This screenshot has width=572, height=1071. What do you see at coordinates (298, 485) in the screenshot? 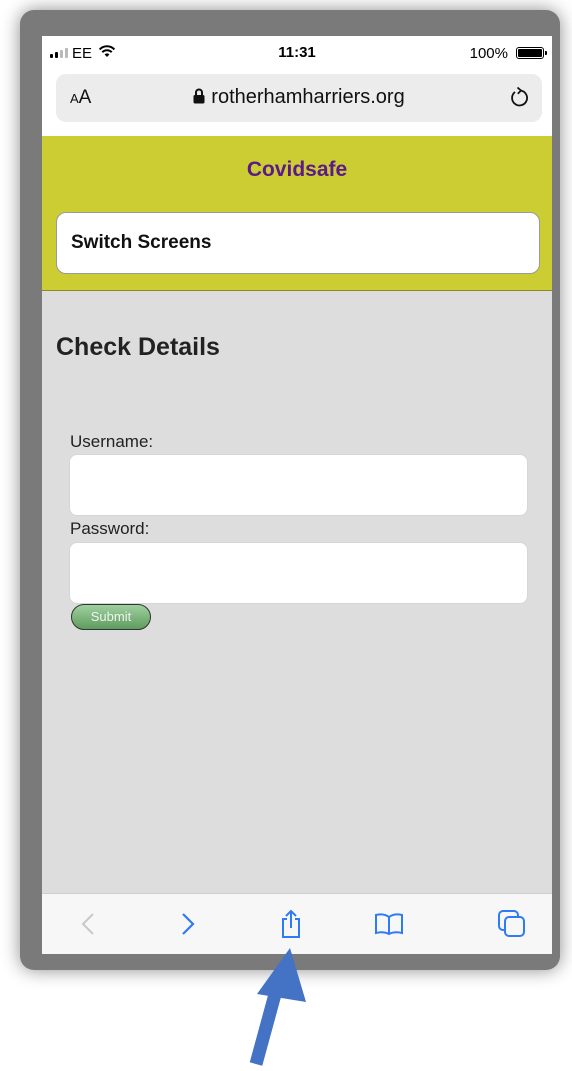
I see `username-field` at bounding box center [298, 485].